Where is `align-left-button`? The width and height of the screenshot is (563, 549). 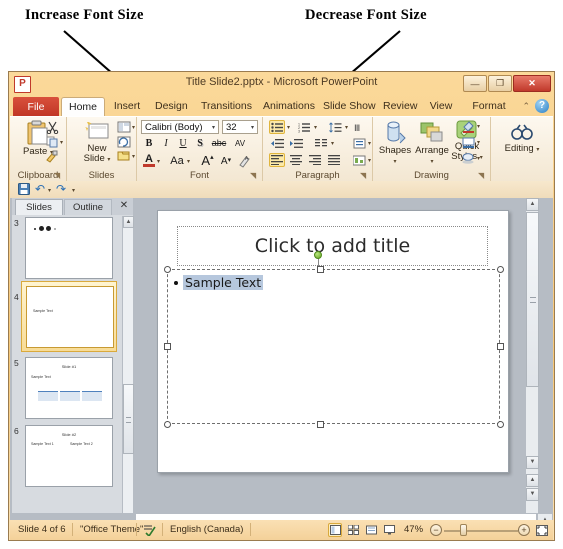 align-left-button is located at coordinates (277, 160).